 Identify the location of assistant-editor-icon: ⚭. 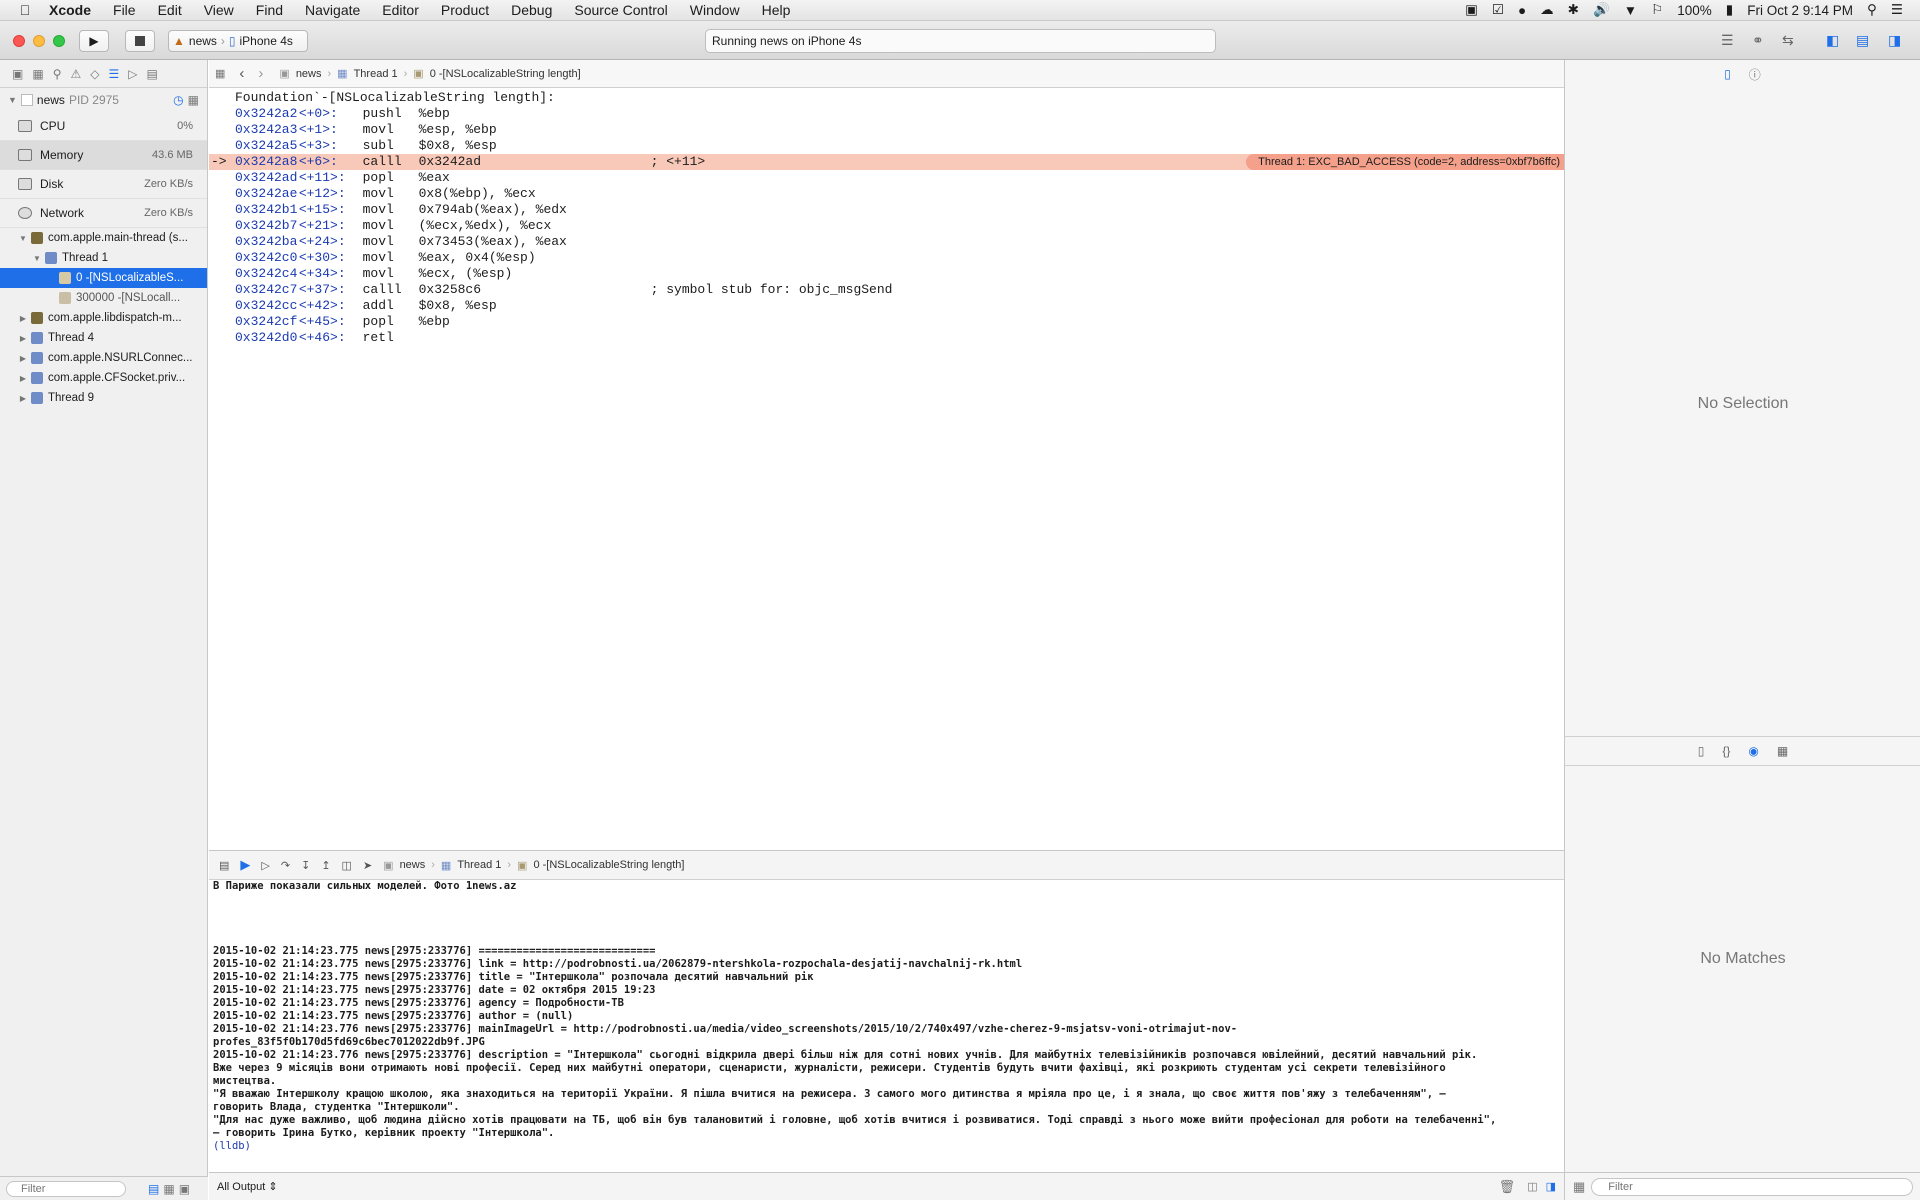
(1758, 40).